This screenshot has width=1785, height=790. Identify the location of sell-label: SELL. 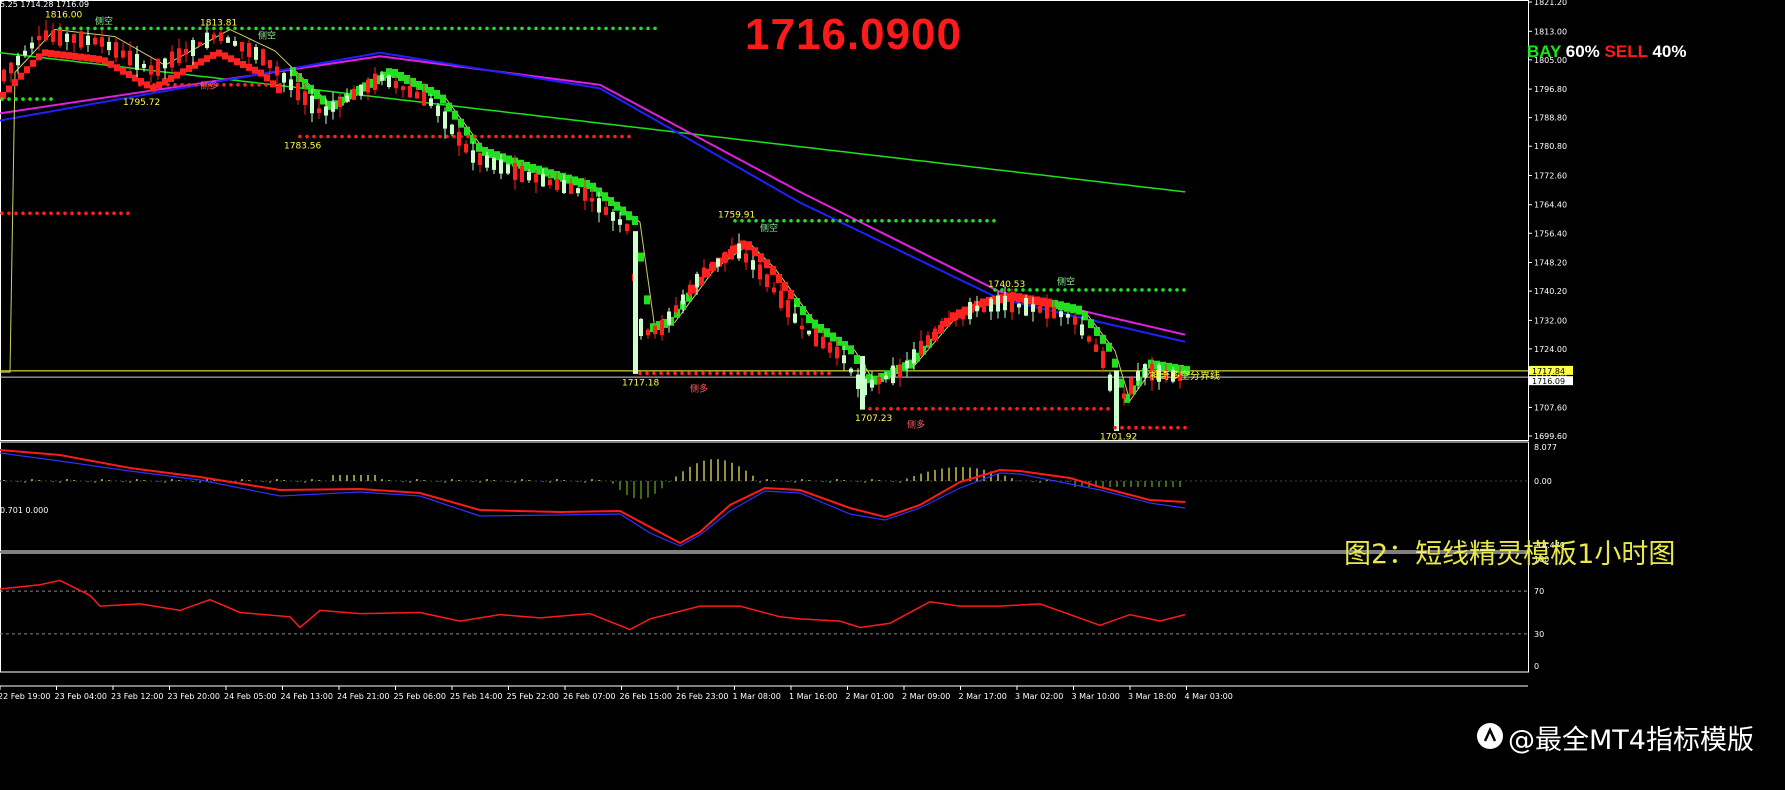
(1626, 51).